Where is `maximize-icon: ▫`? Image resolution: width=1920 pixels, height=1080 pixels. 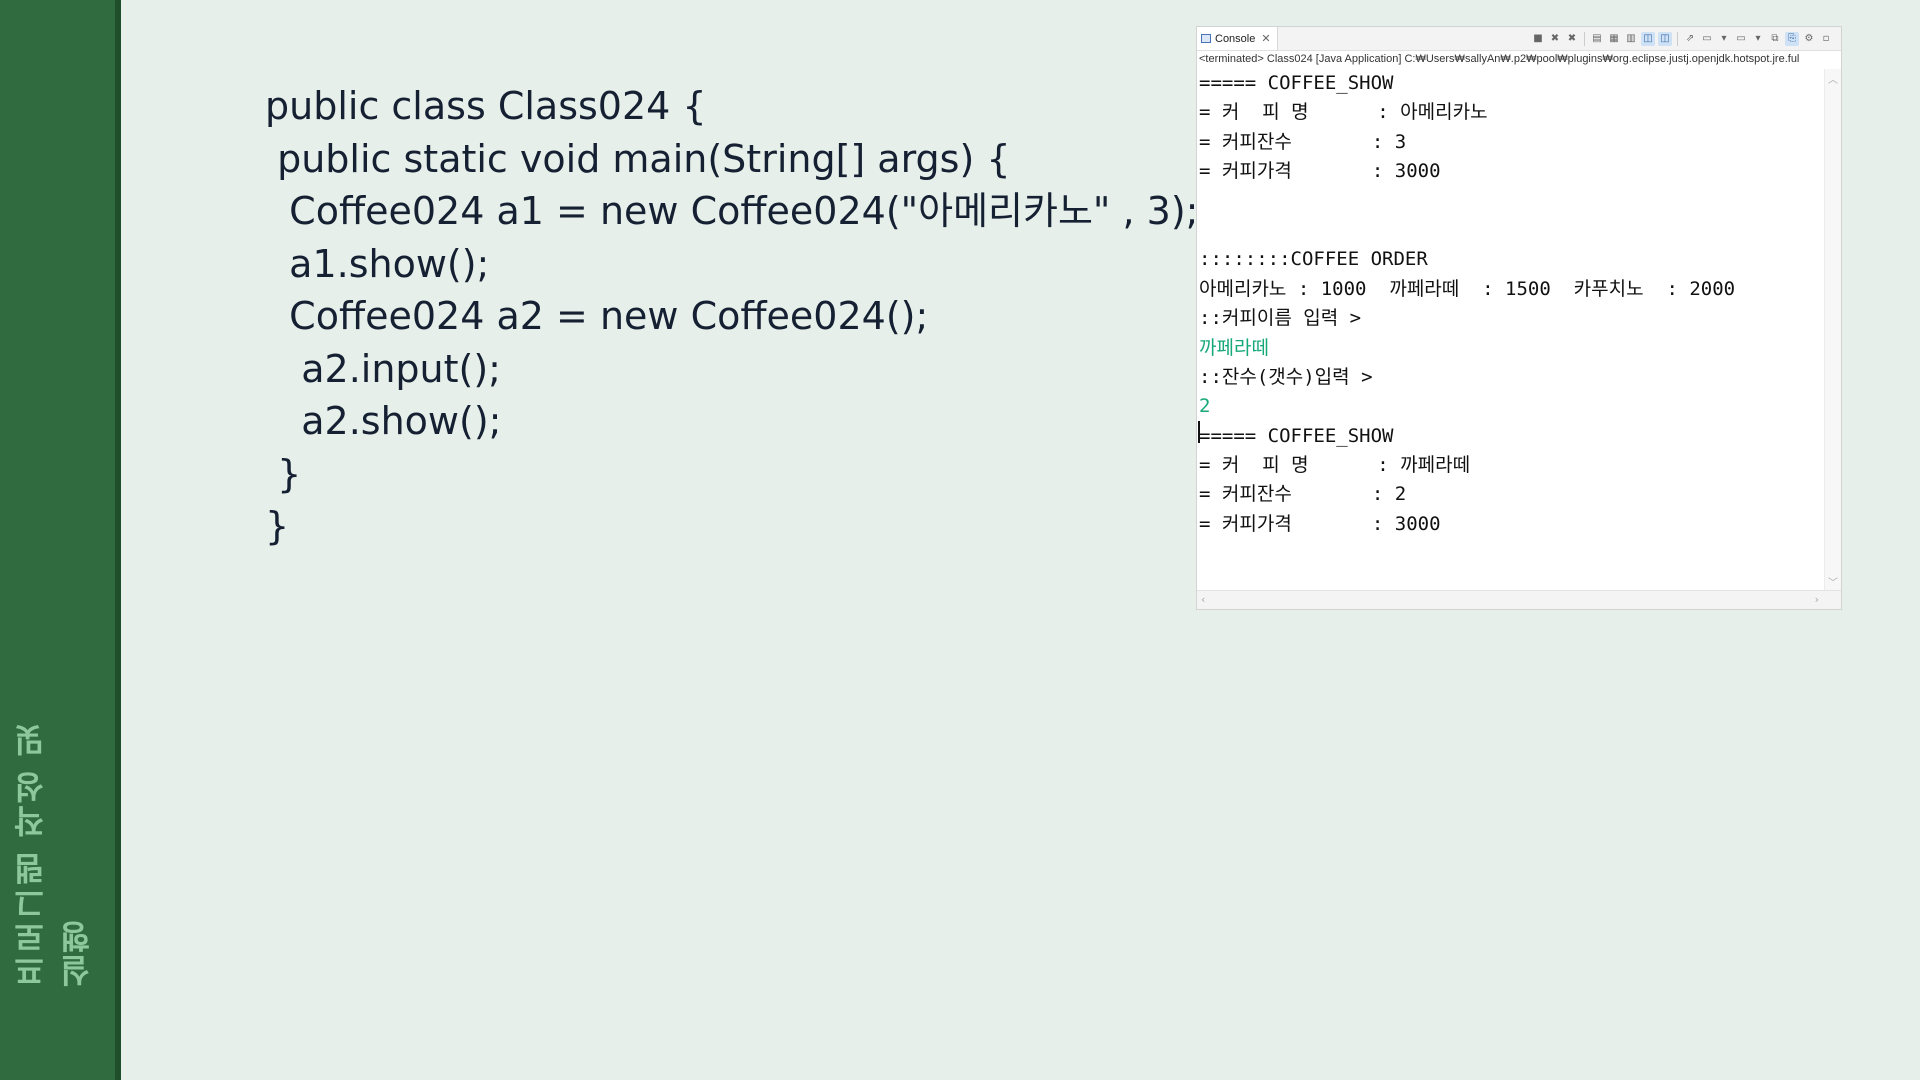
maximize-icon: ▫ is located at coordinates (1826, 39).